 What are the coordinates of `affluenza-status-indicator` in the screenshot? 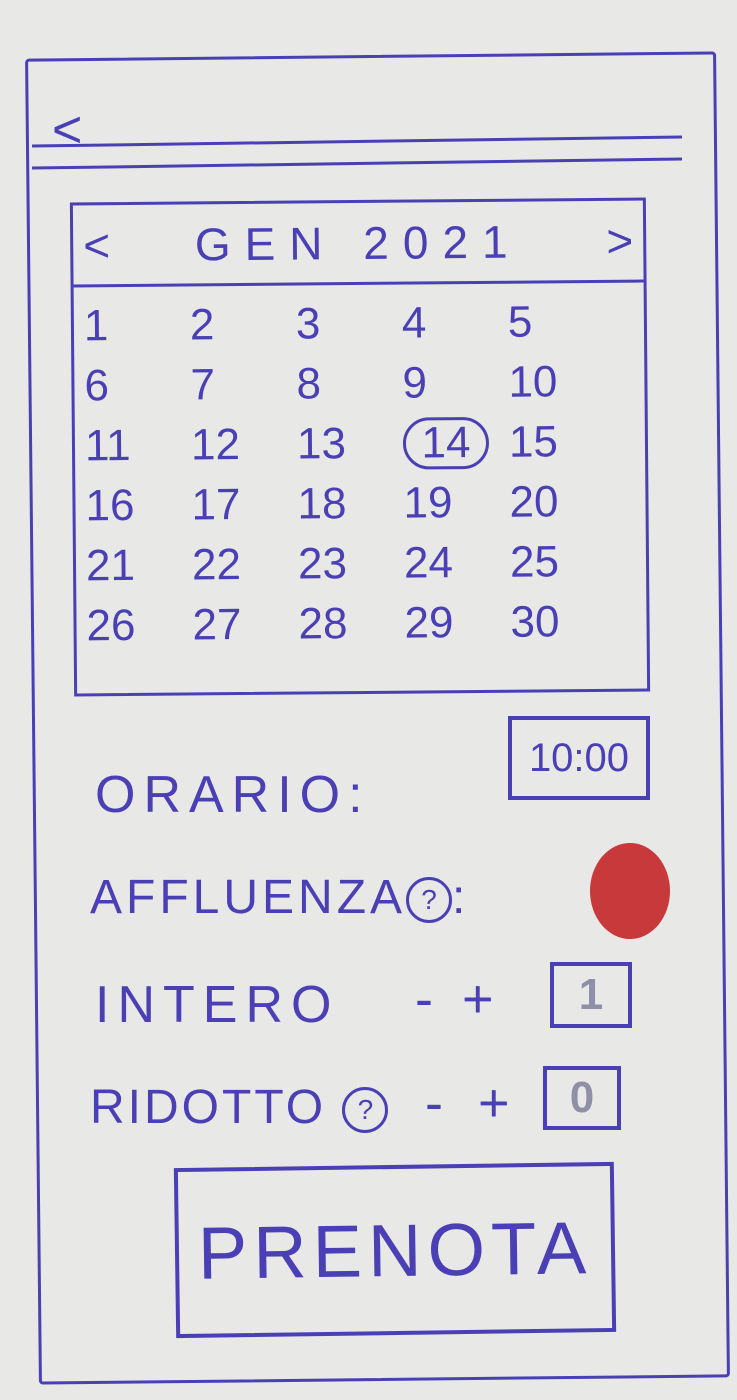 It's located at (630, 891).